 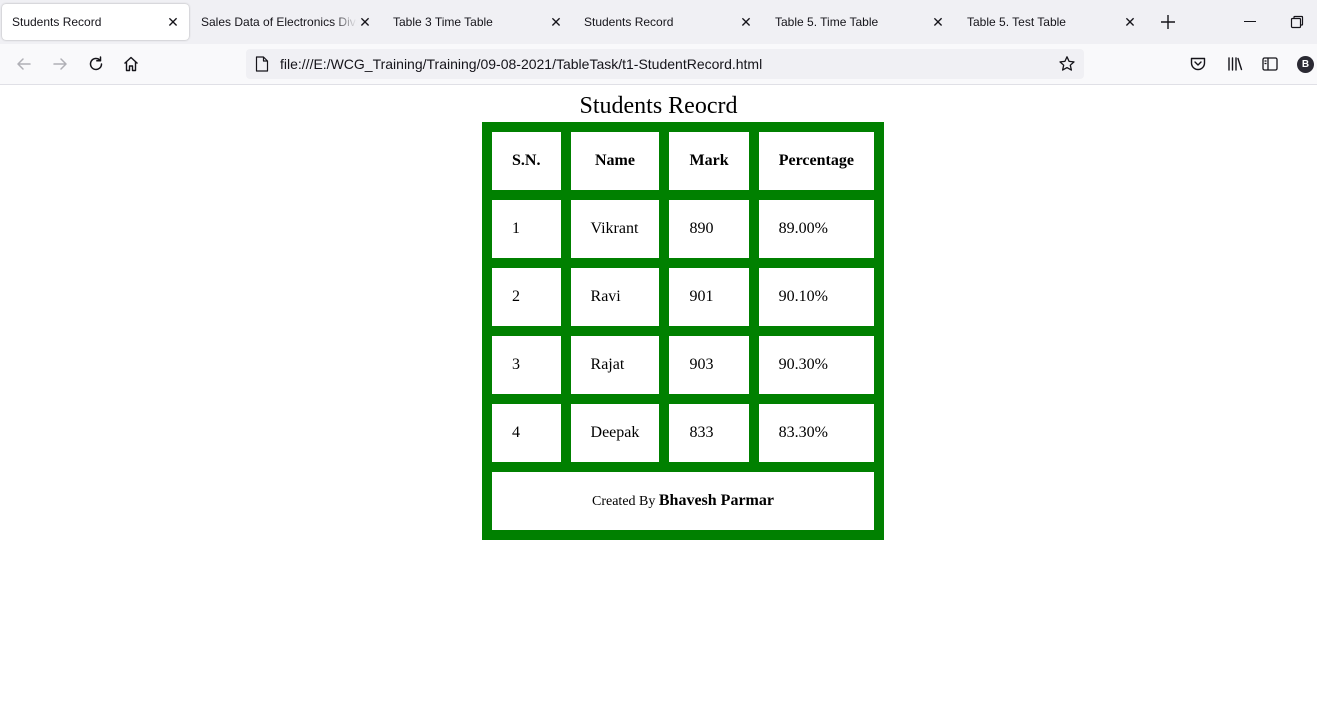 What do you see at coordinates (709, 229) in the screenshot?
I see `cell-mark: 890` at bounding box center [709, 229].